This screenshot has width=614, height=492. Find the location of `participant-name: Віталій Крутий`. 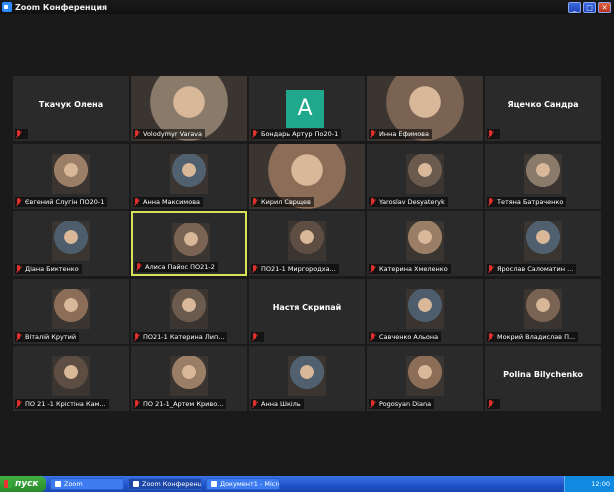

participant-name: Віталій Крутий is located at coordinates (51, 337).